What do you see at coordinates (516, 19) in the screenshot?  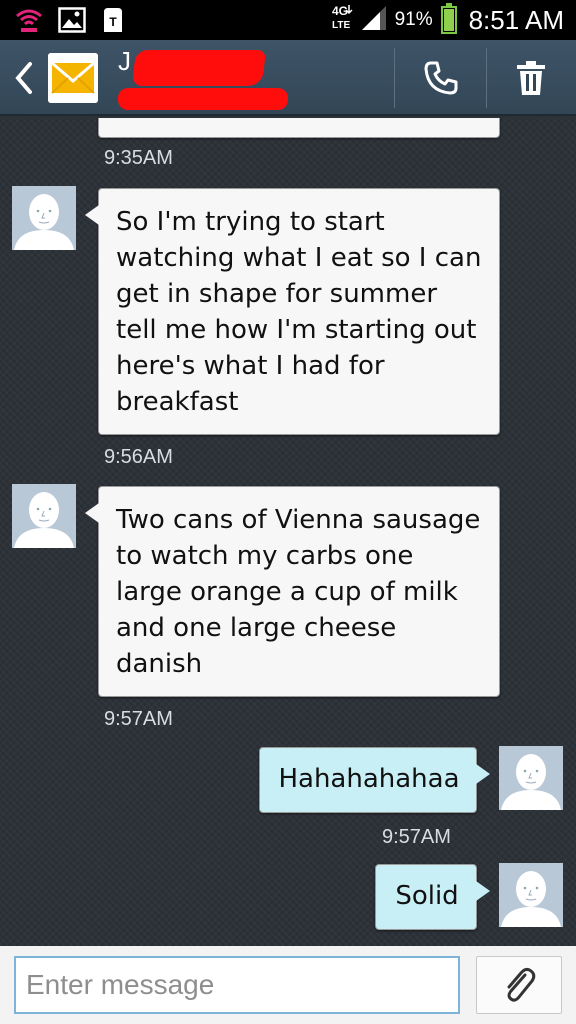 I see `clock: 8:51 AM` at bounding box center [516, 19].